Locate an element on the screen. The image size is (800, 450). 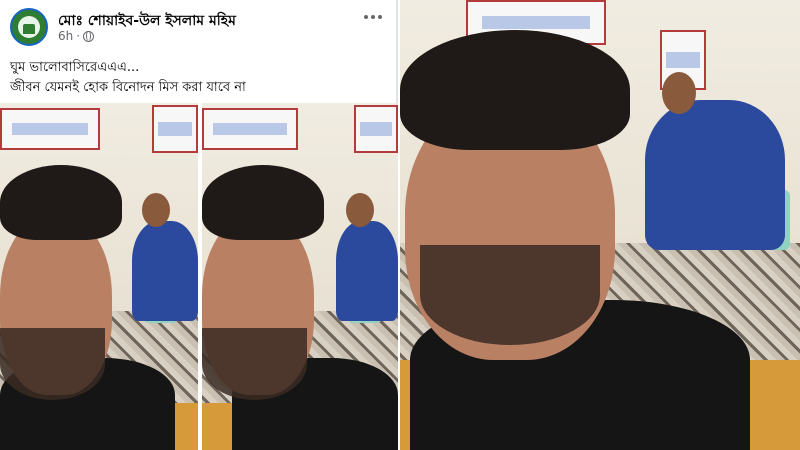
post-meta: 6h · is located at coordinates (76, 36).